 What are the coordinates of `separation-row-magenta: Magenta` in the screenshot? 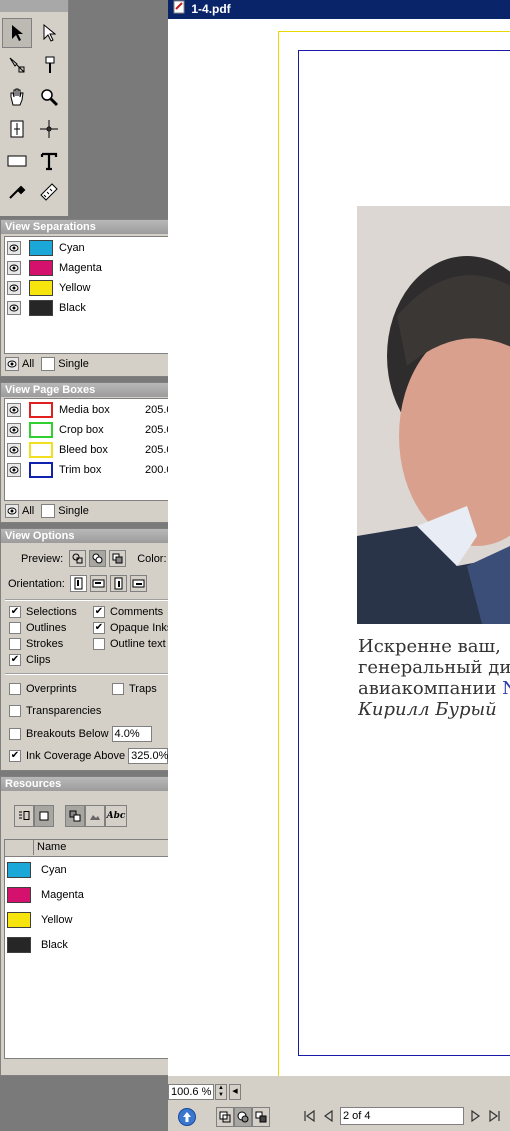 It's located at (53, 268).